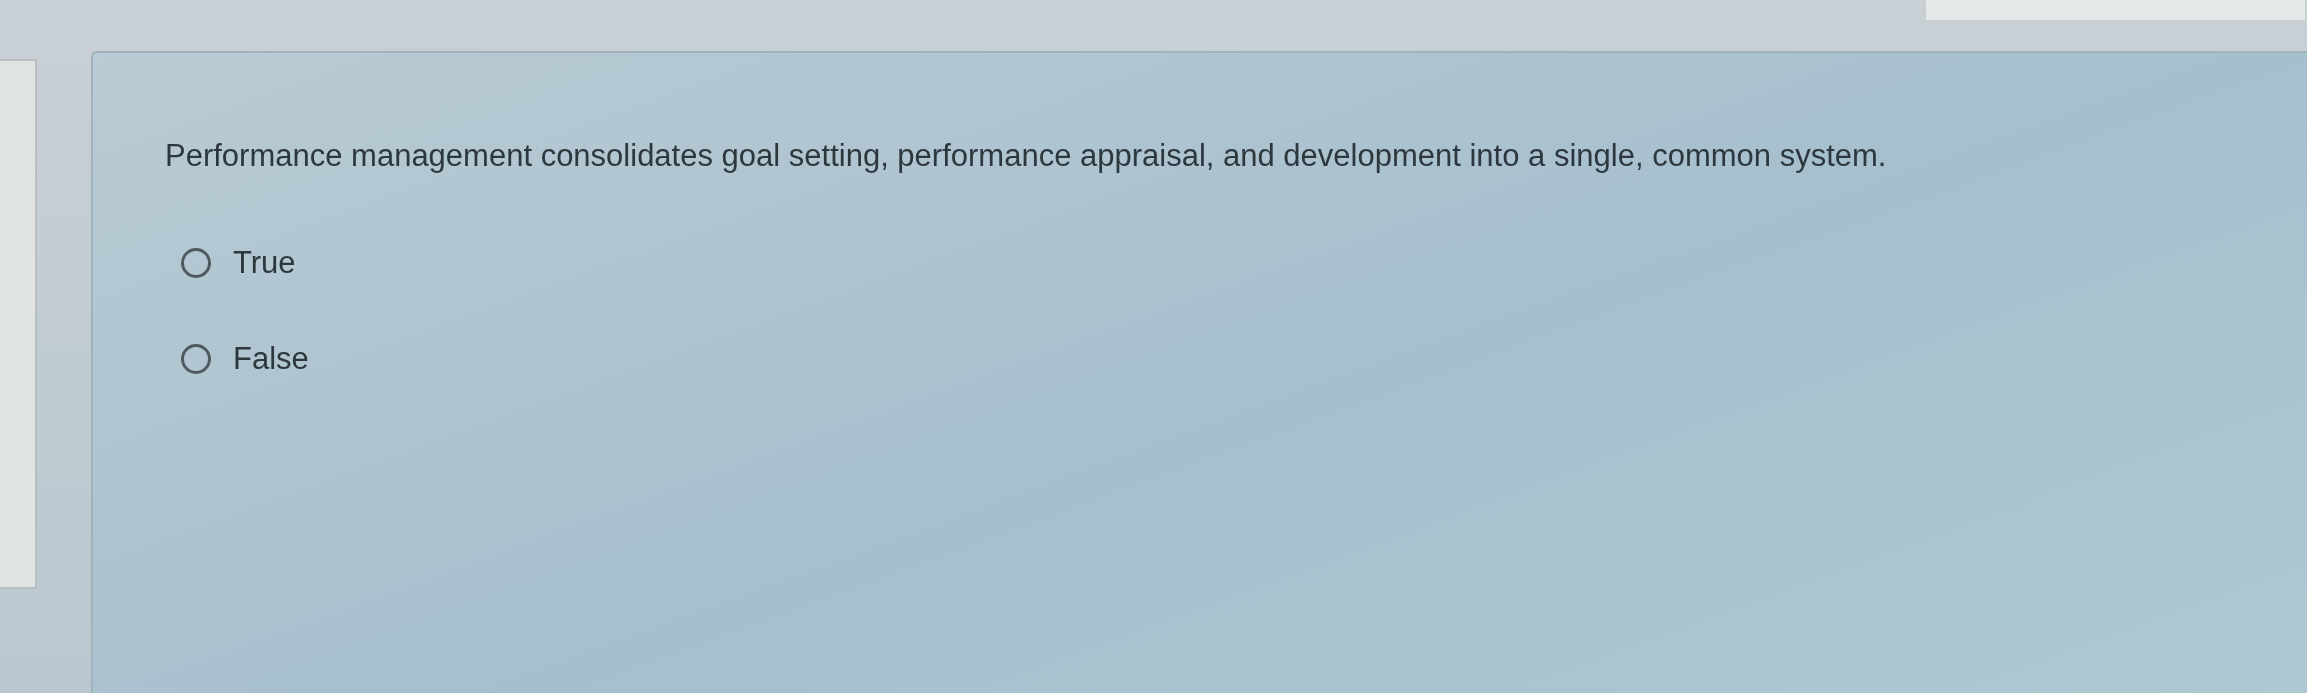 Image resolution: width=2307 pixels, height=693 pixels. I want to click on option-label: True, so click(264, 263).